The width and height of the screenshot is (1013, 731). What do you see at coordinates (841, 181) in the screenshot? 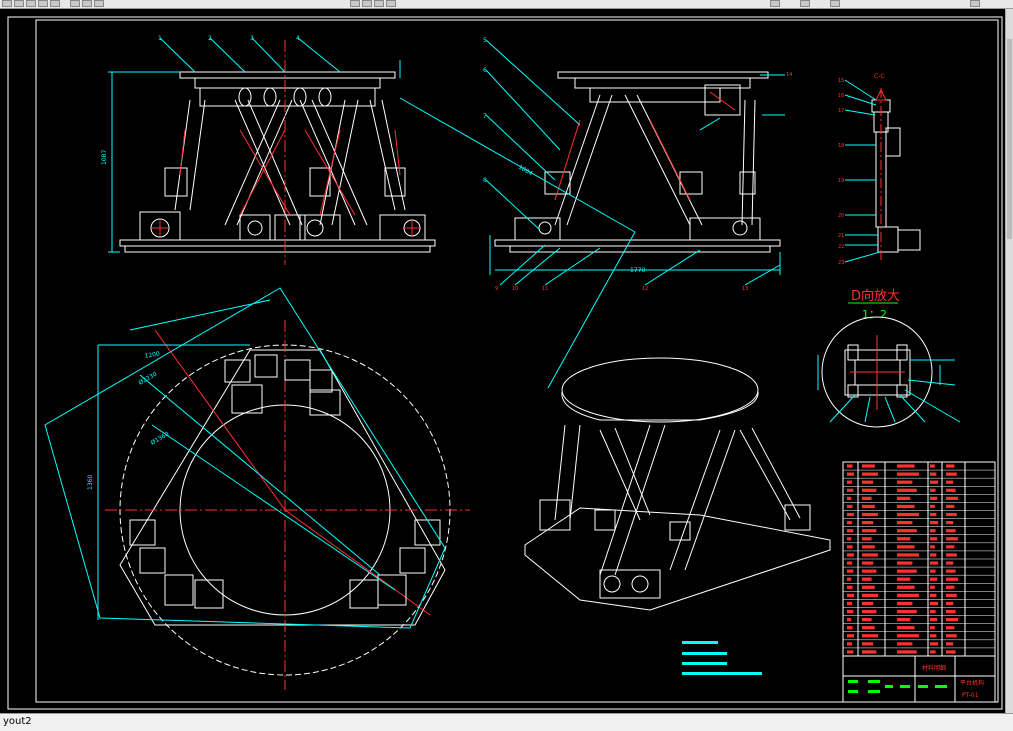
I see `part-number: 19` at bounding box center [841, 181].